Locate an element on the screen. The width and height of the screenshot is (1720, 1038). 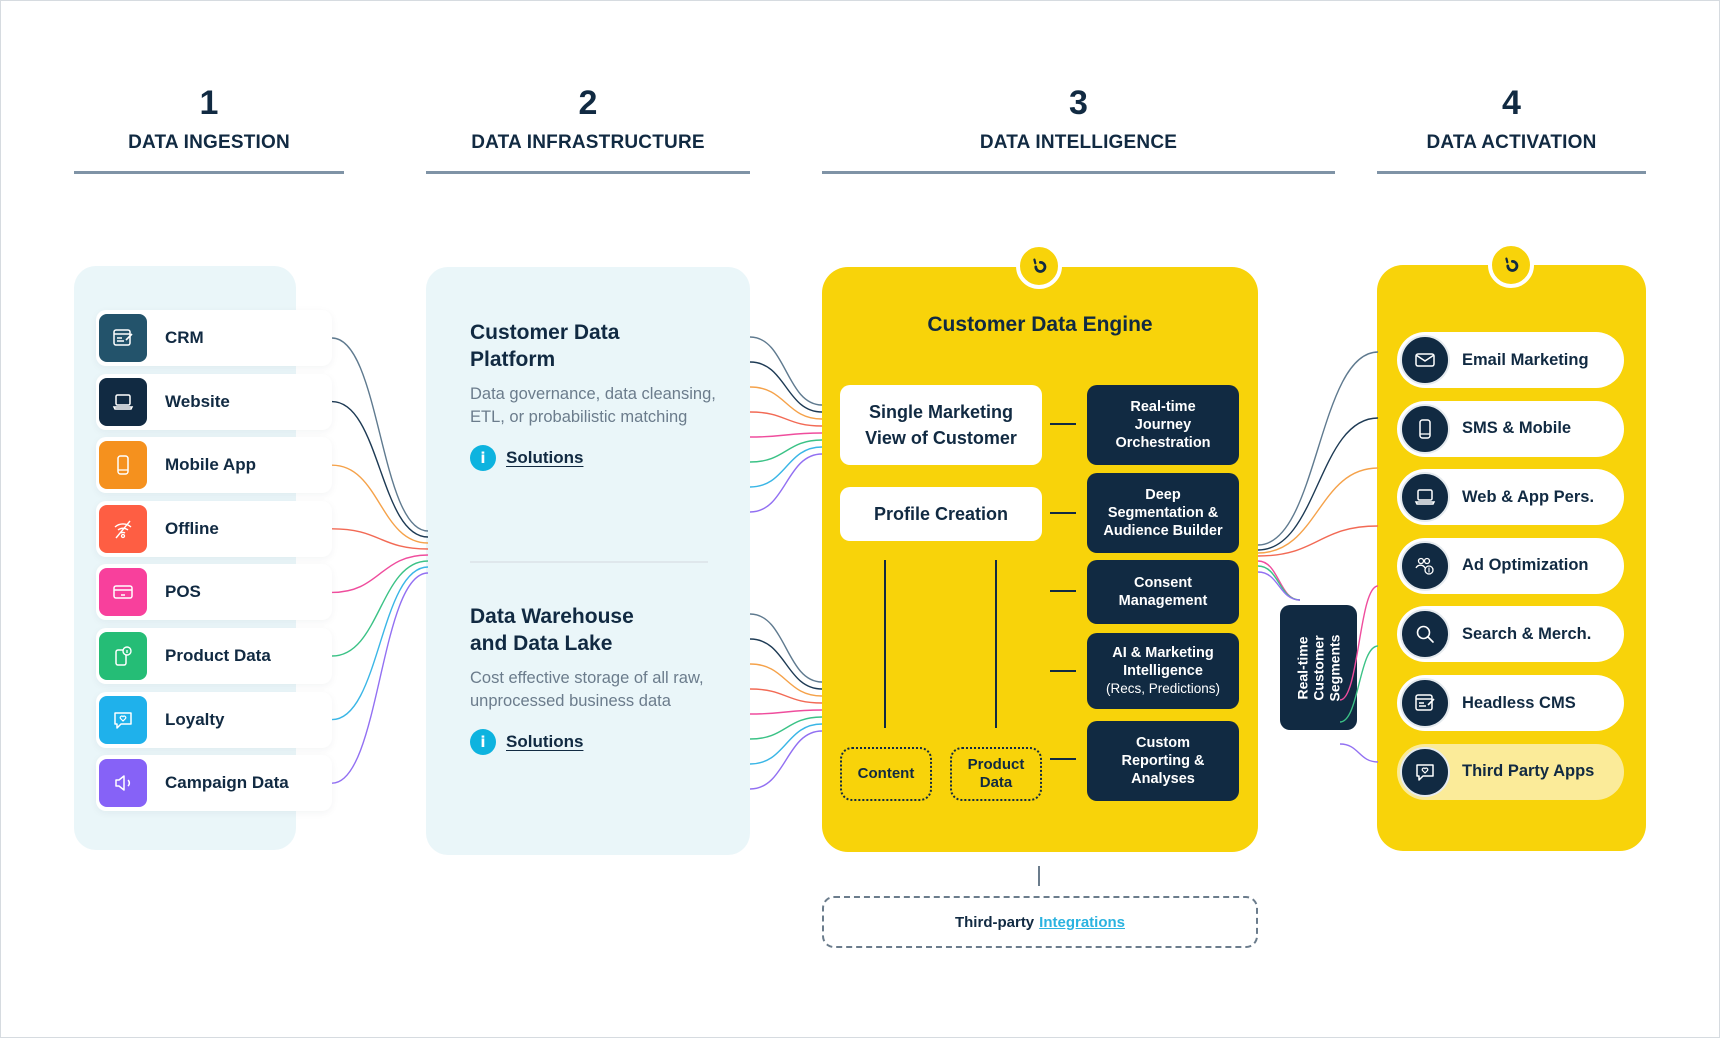
channel-label: Headless CMS is located at coordinates (1519, 702).